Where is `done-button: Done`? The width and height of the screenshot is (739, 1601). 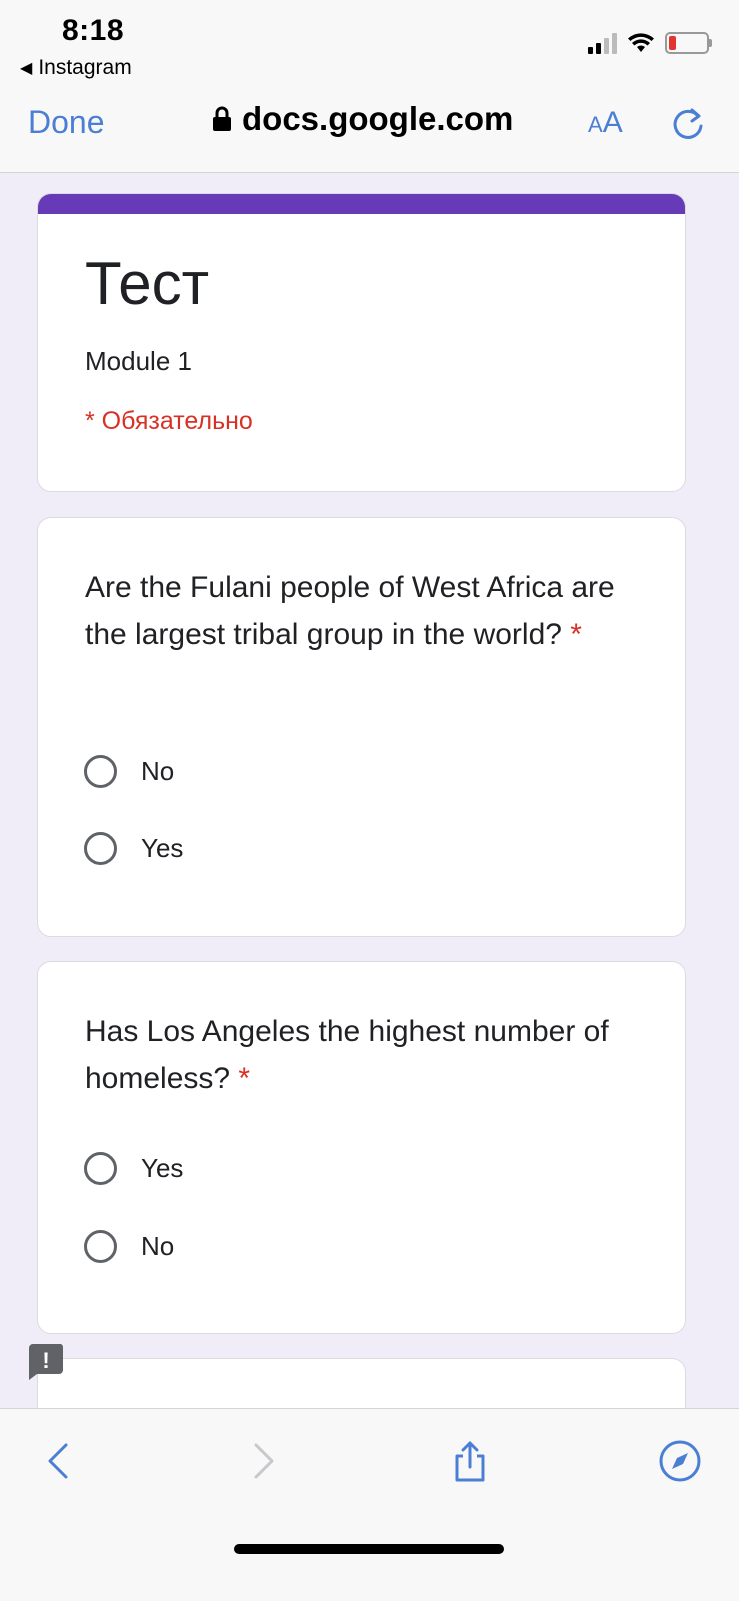
done-button: Done is located at coordinates (66, 122).